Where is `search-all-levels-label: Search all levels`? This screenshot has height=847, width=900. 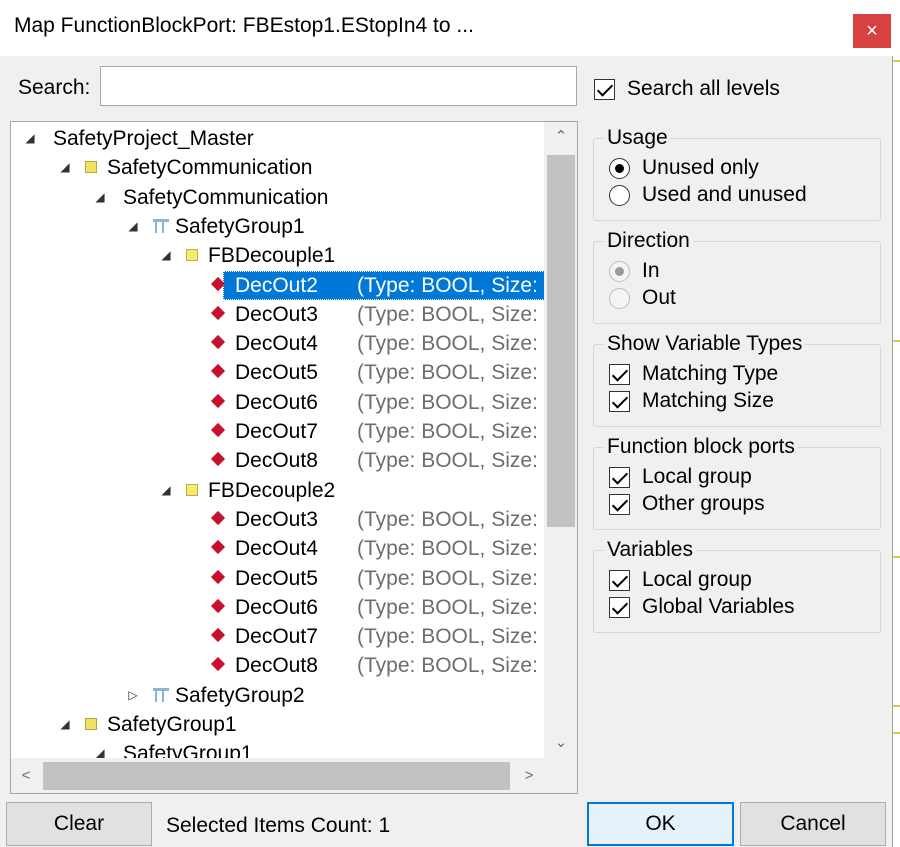 search-all-levels-label: Search all levels is located at coordinates (703, 88).